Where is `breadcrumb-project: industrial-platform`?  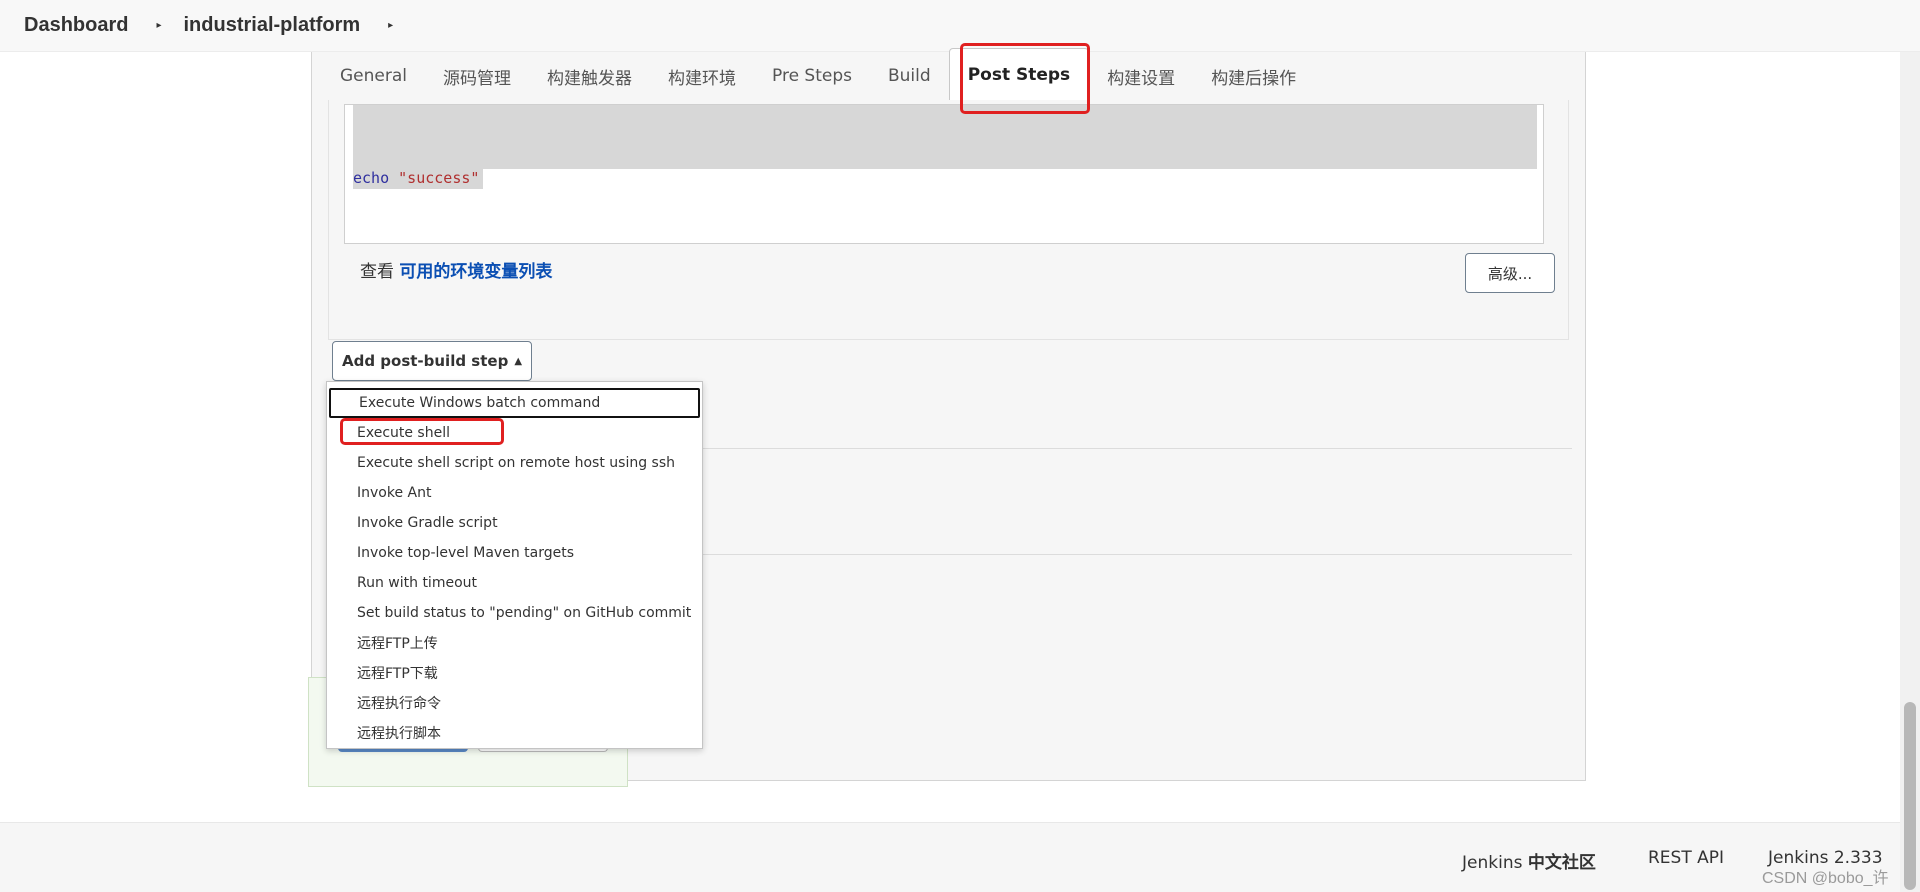 breadcrumb-project: industrial-platform is located at coordinates (272, 25).